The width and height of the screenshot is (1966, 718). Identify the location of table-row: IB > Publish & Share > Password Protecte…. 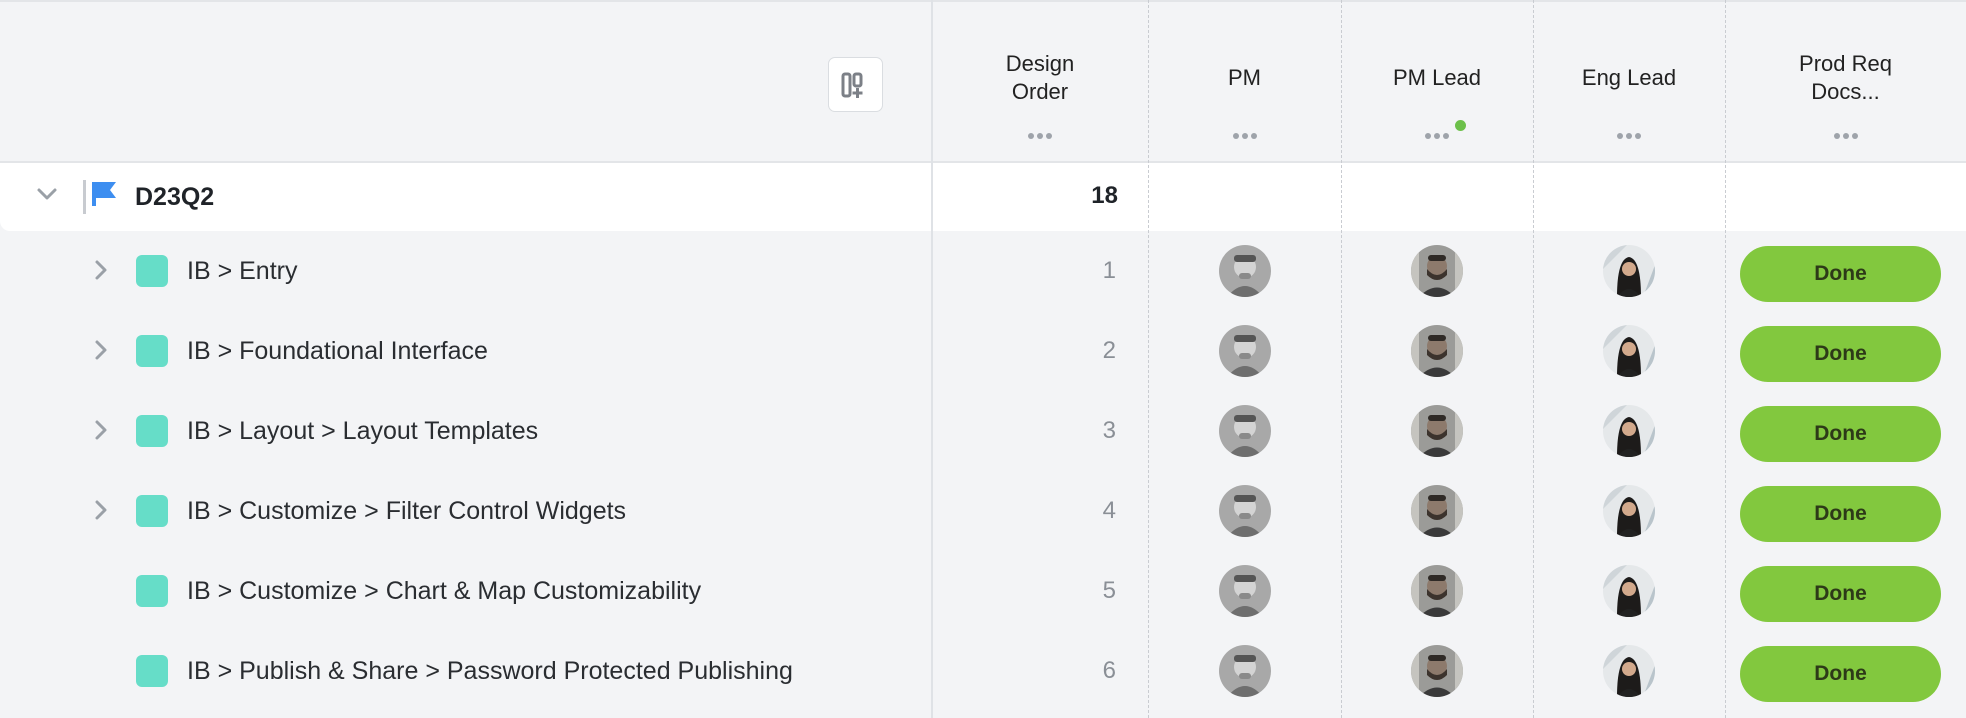
(983, 671).